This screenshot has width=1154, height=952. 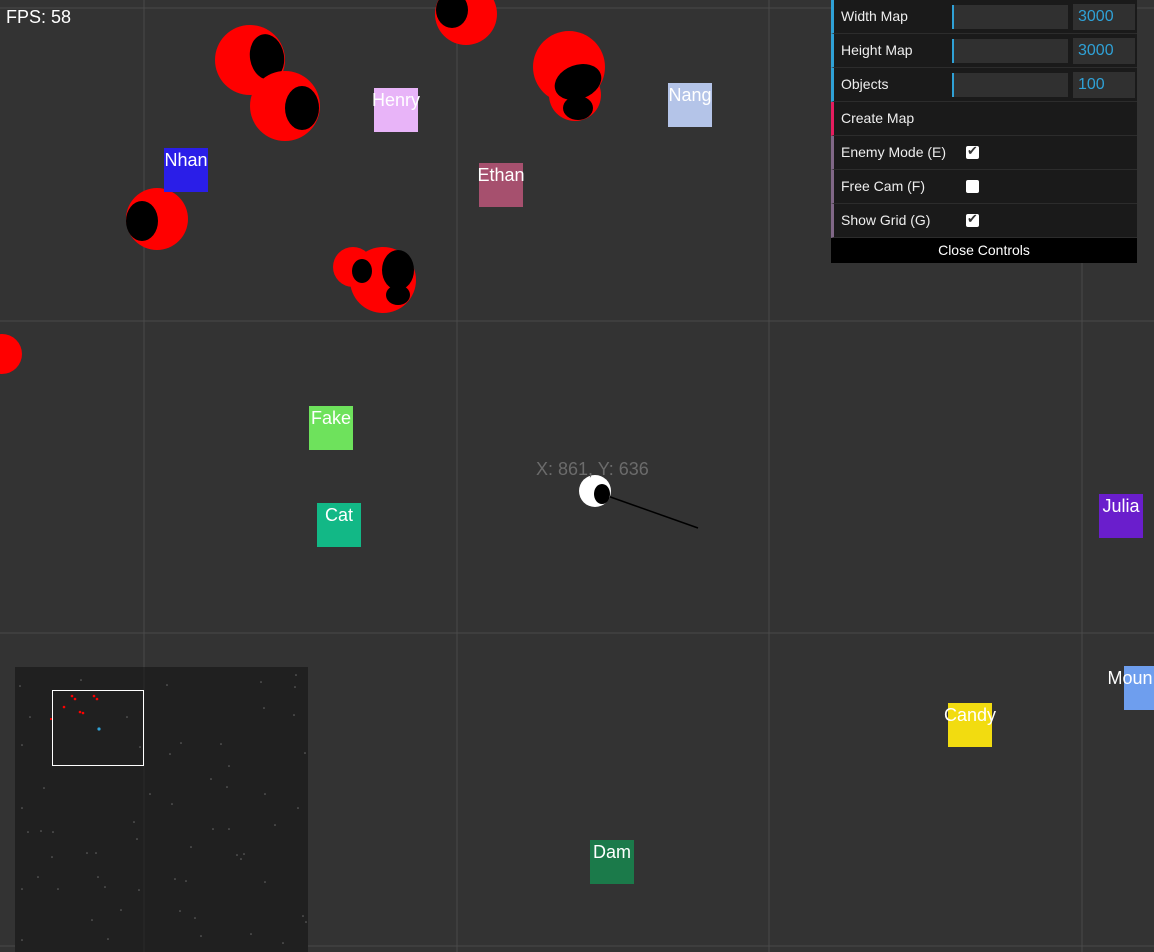 I want to click on free-cam-checkbox, so click(x=972, y=186).